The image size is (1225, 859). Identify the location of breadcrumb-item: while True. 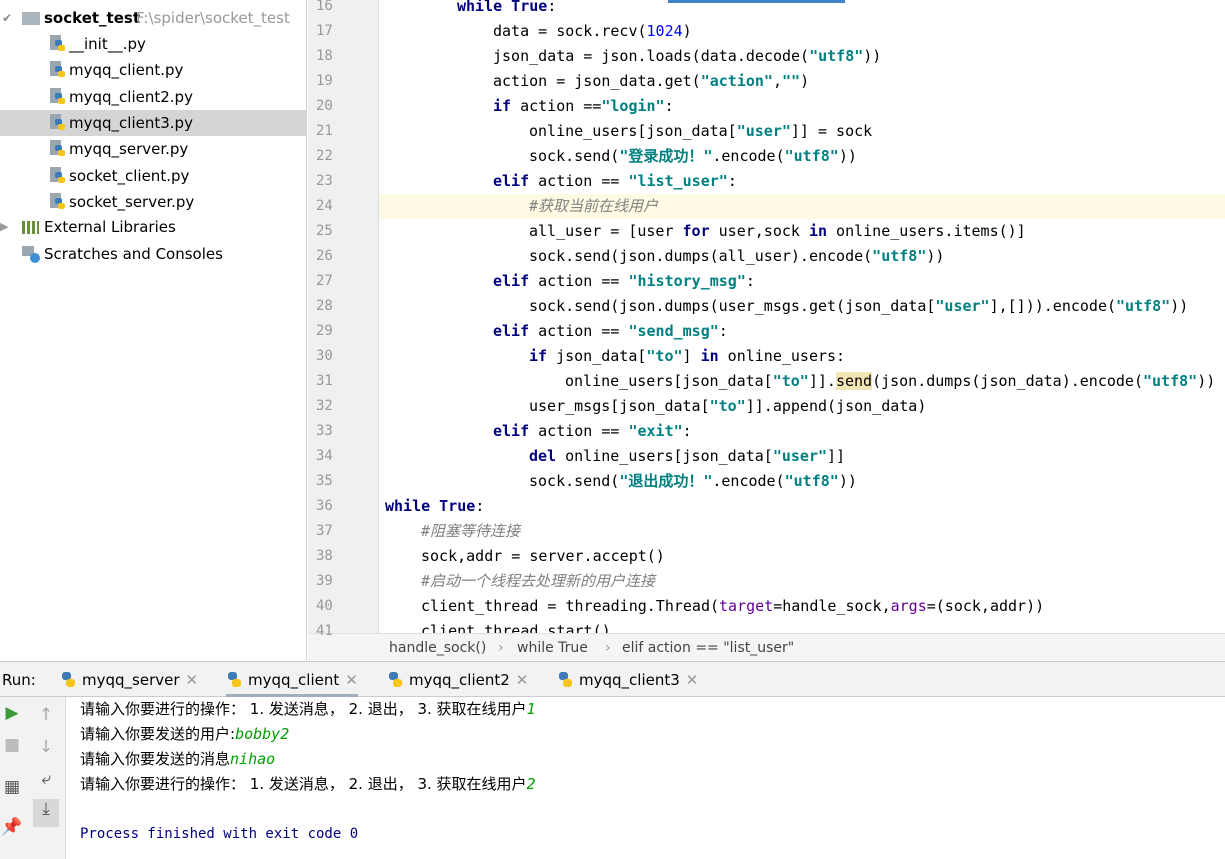
(552, 648).